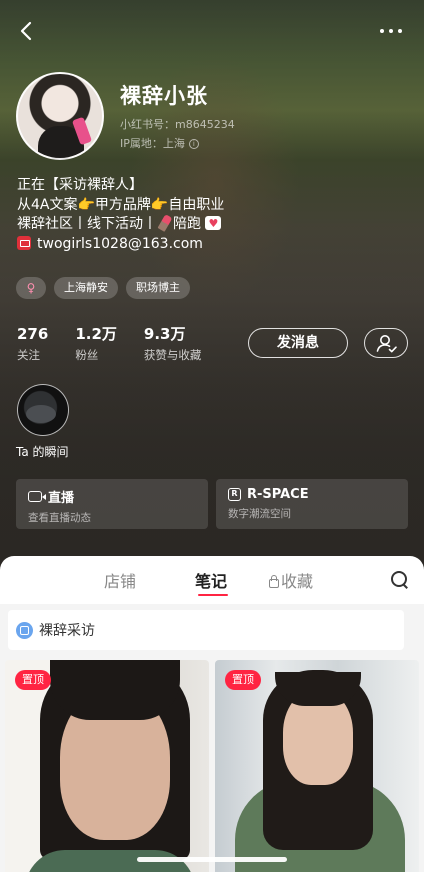  I want to click on bio-line: 从4A文案👉甲方品牌👉自由职业, so click(120, 206).